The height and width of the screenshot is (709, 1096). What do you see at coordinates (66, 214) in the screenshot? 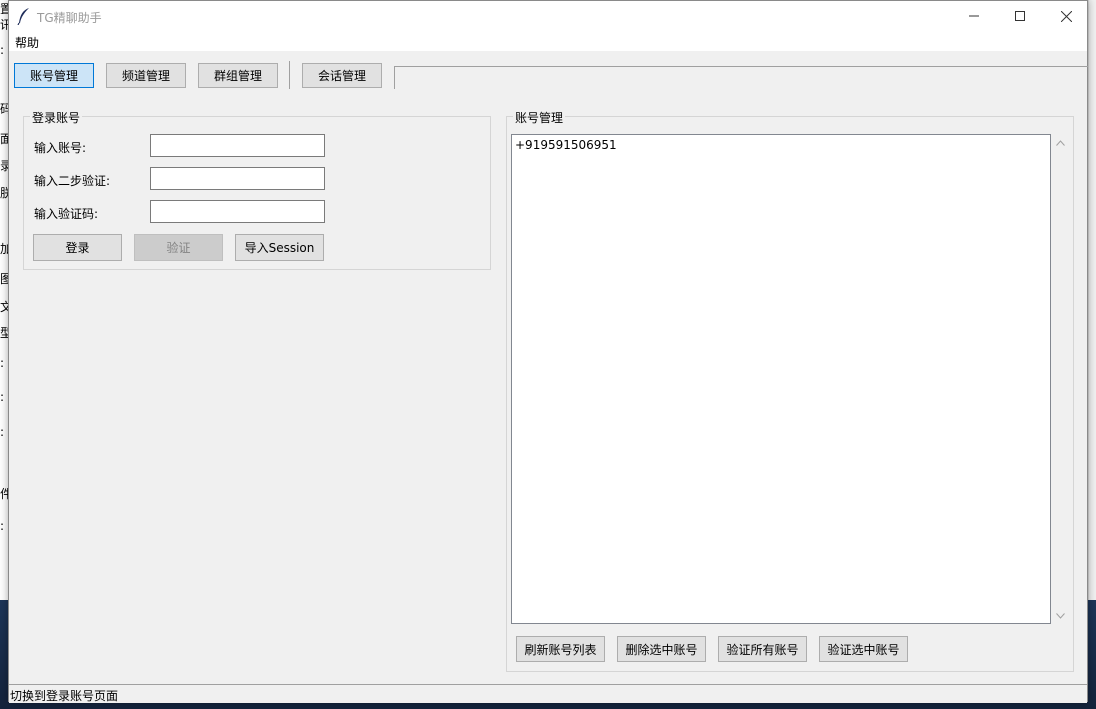
I see `code-label: 输入验证码:` at bounding box center [66, 214].